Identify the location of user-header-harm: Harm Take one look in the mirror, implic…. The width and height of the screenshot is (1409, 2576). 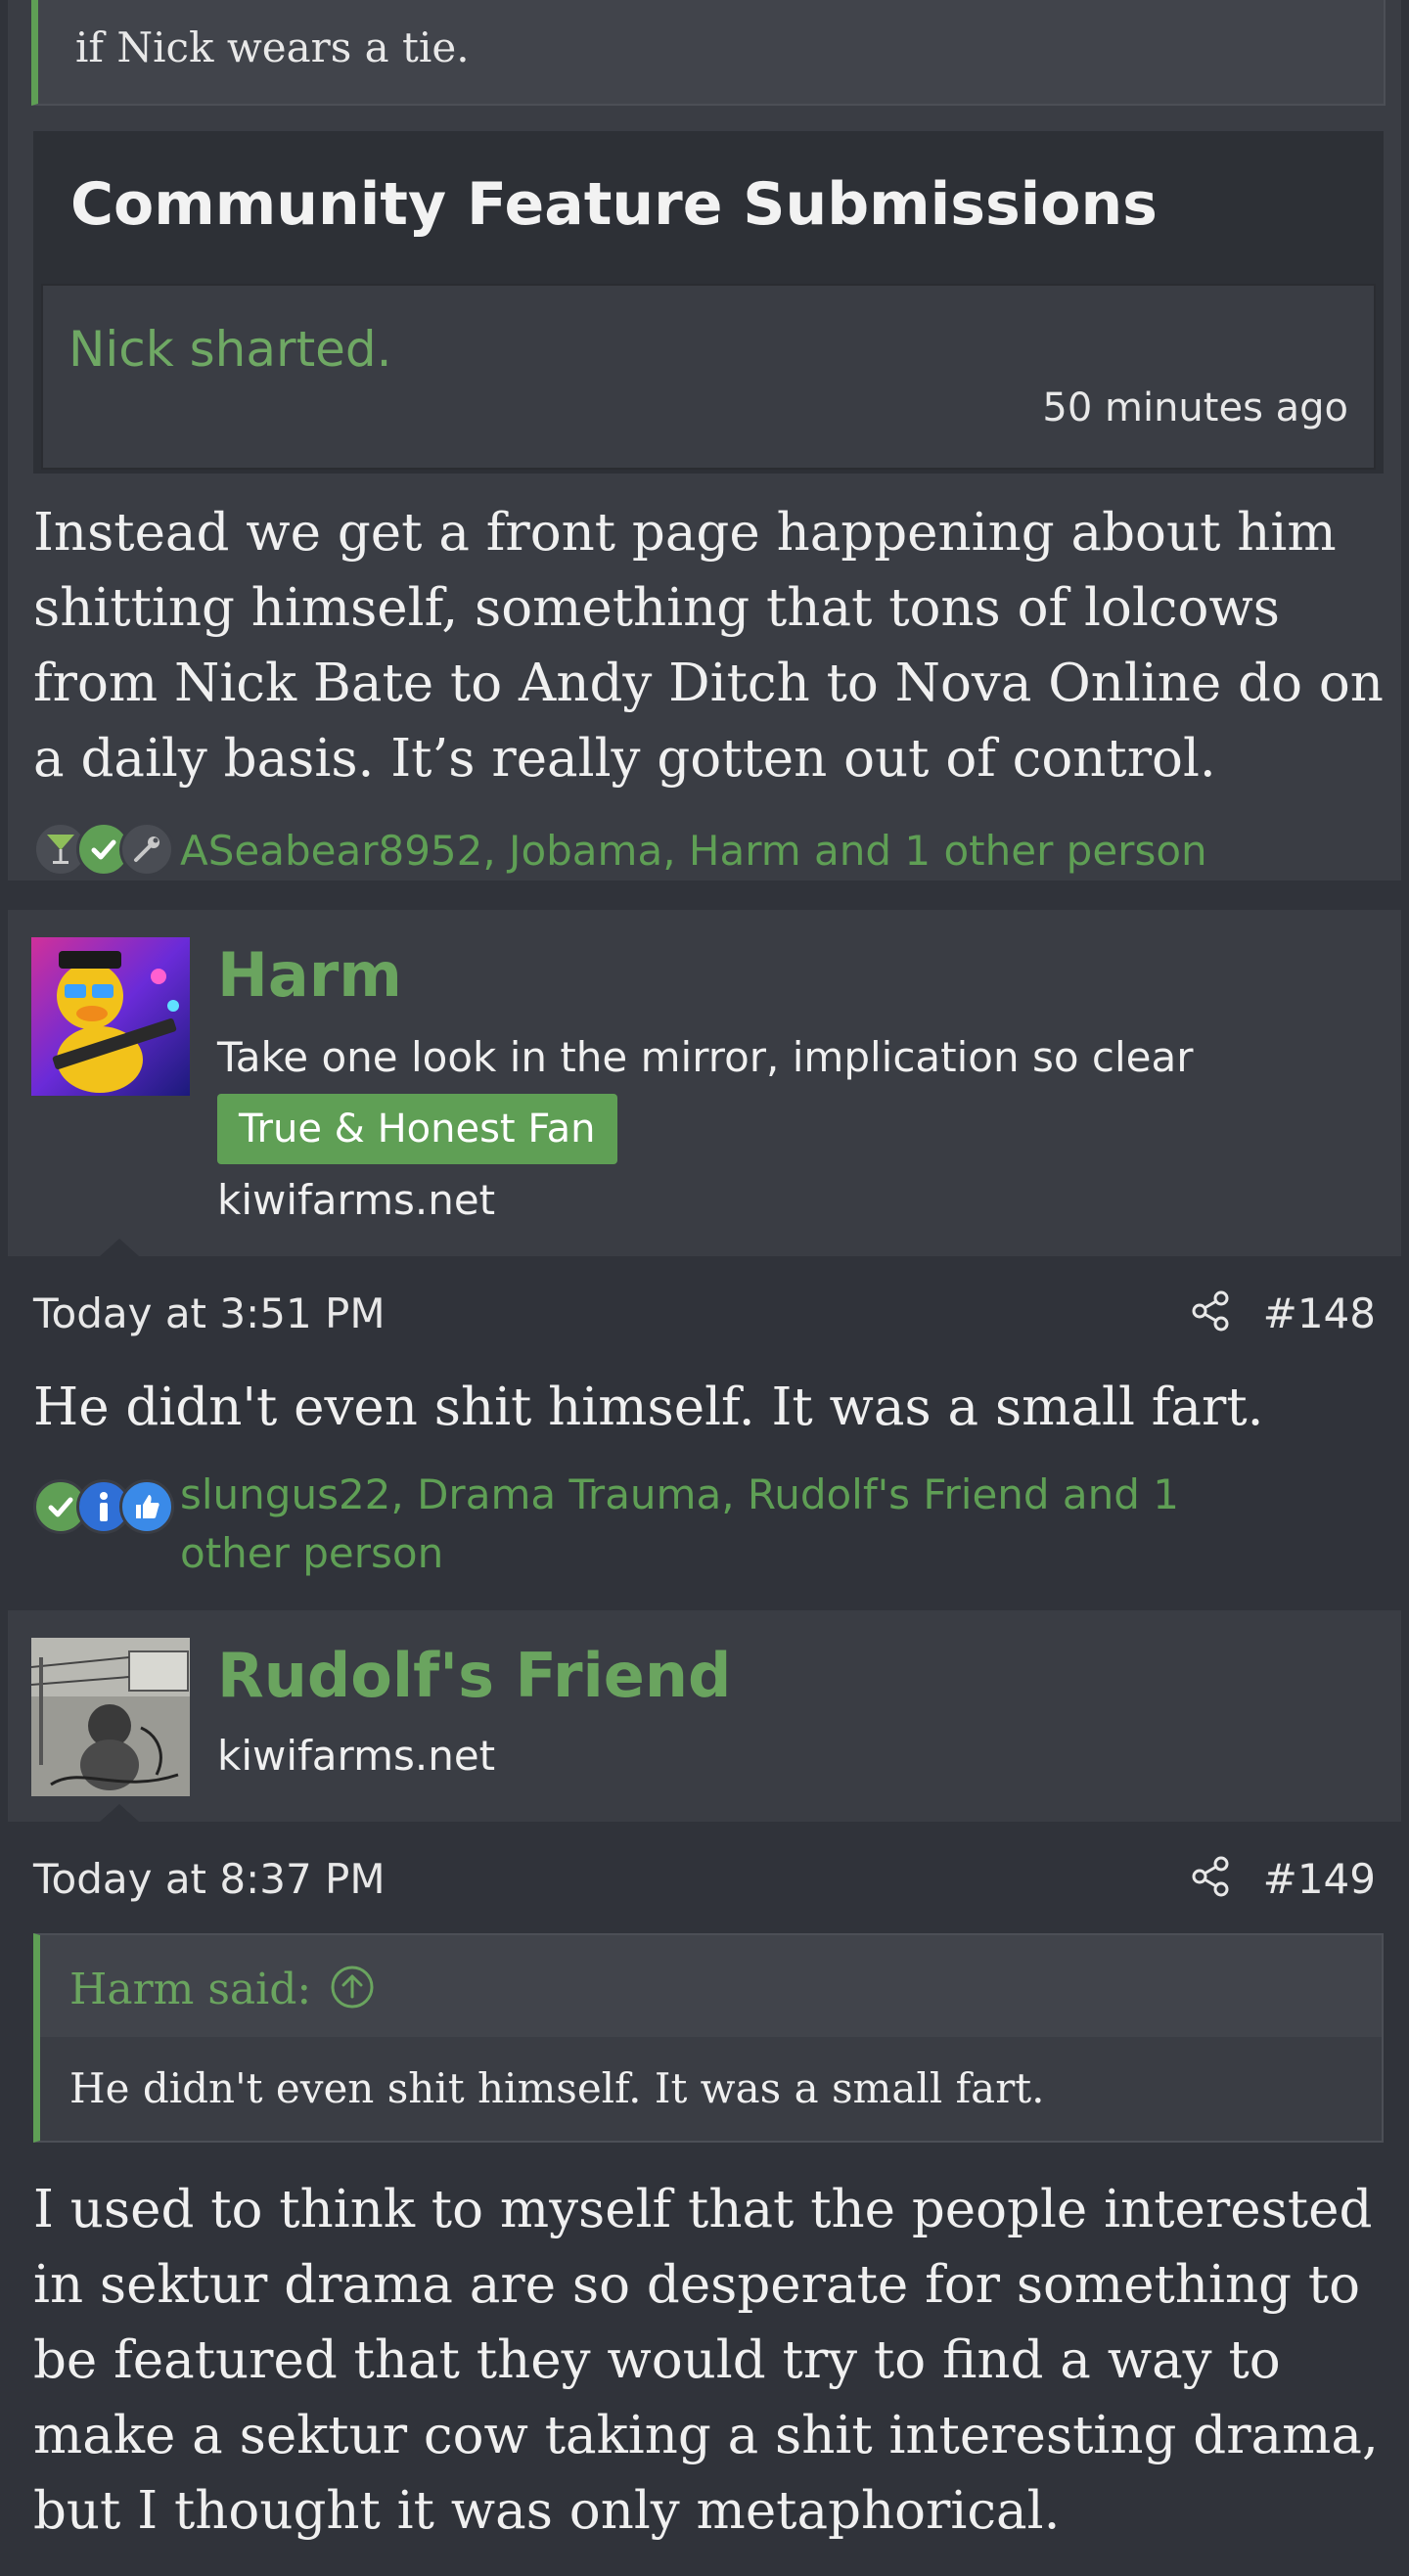
(705, 1083).